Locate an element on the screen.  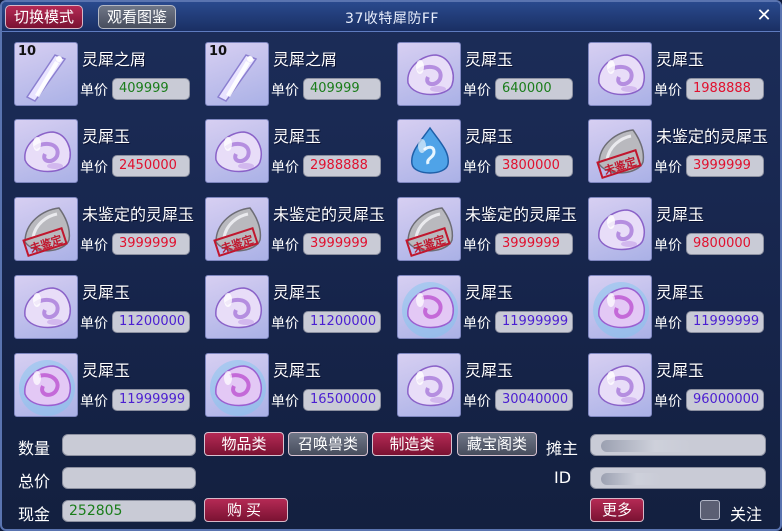
id-redacted is located at coordinates (631, 479).